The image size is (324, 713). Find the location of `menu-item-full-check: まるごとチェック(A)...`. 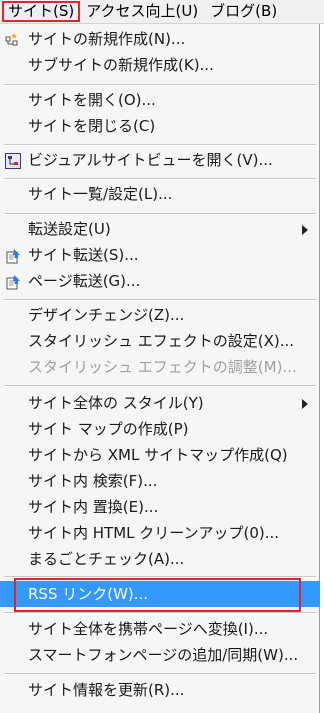

menu-item-full-check: まるごとチェック(A)... is located at coordinates (160, 559).